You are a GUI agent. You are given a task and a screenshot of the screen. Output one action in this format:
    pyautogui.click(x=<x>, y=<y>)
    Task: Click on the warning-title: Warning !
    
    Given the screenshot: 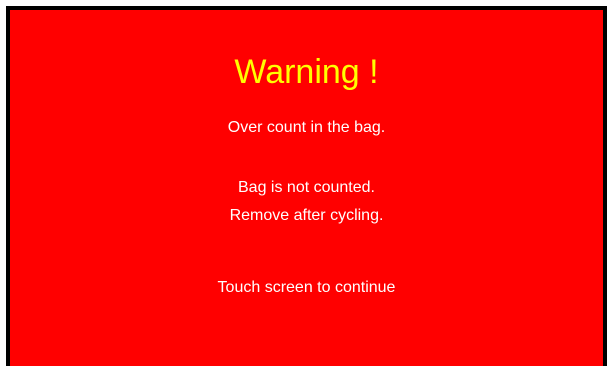 What is the action you would take?
    pyautogui.click(x=306, y=72)
    